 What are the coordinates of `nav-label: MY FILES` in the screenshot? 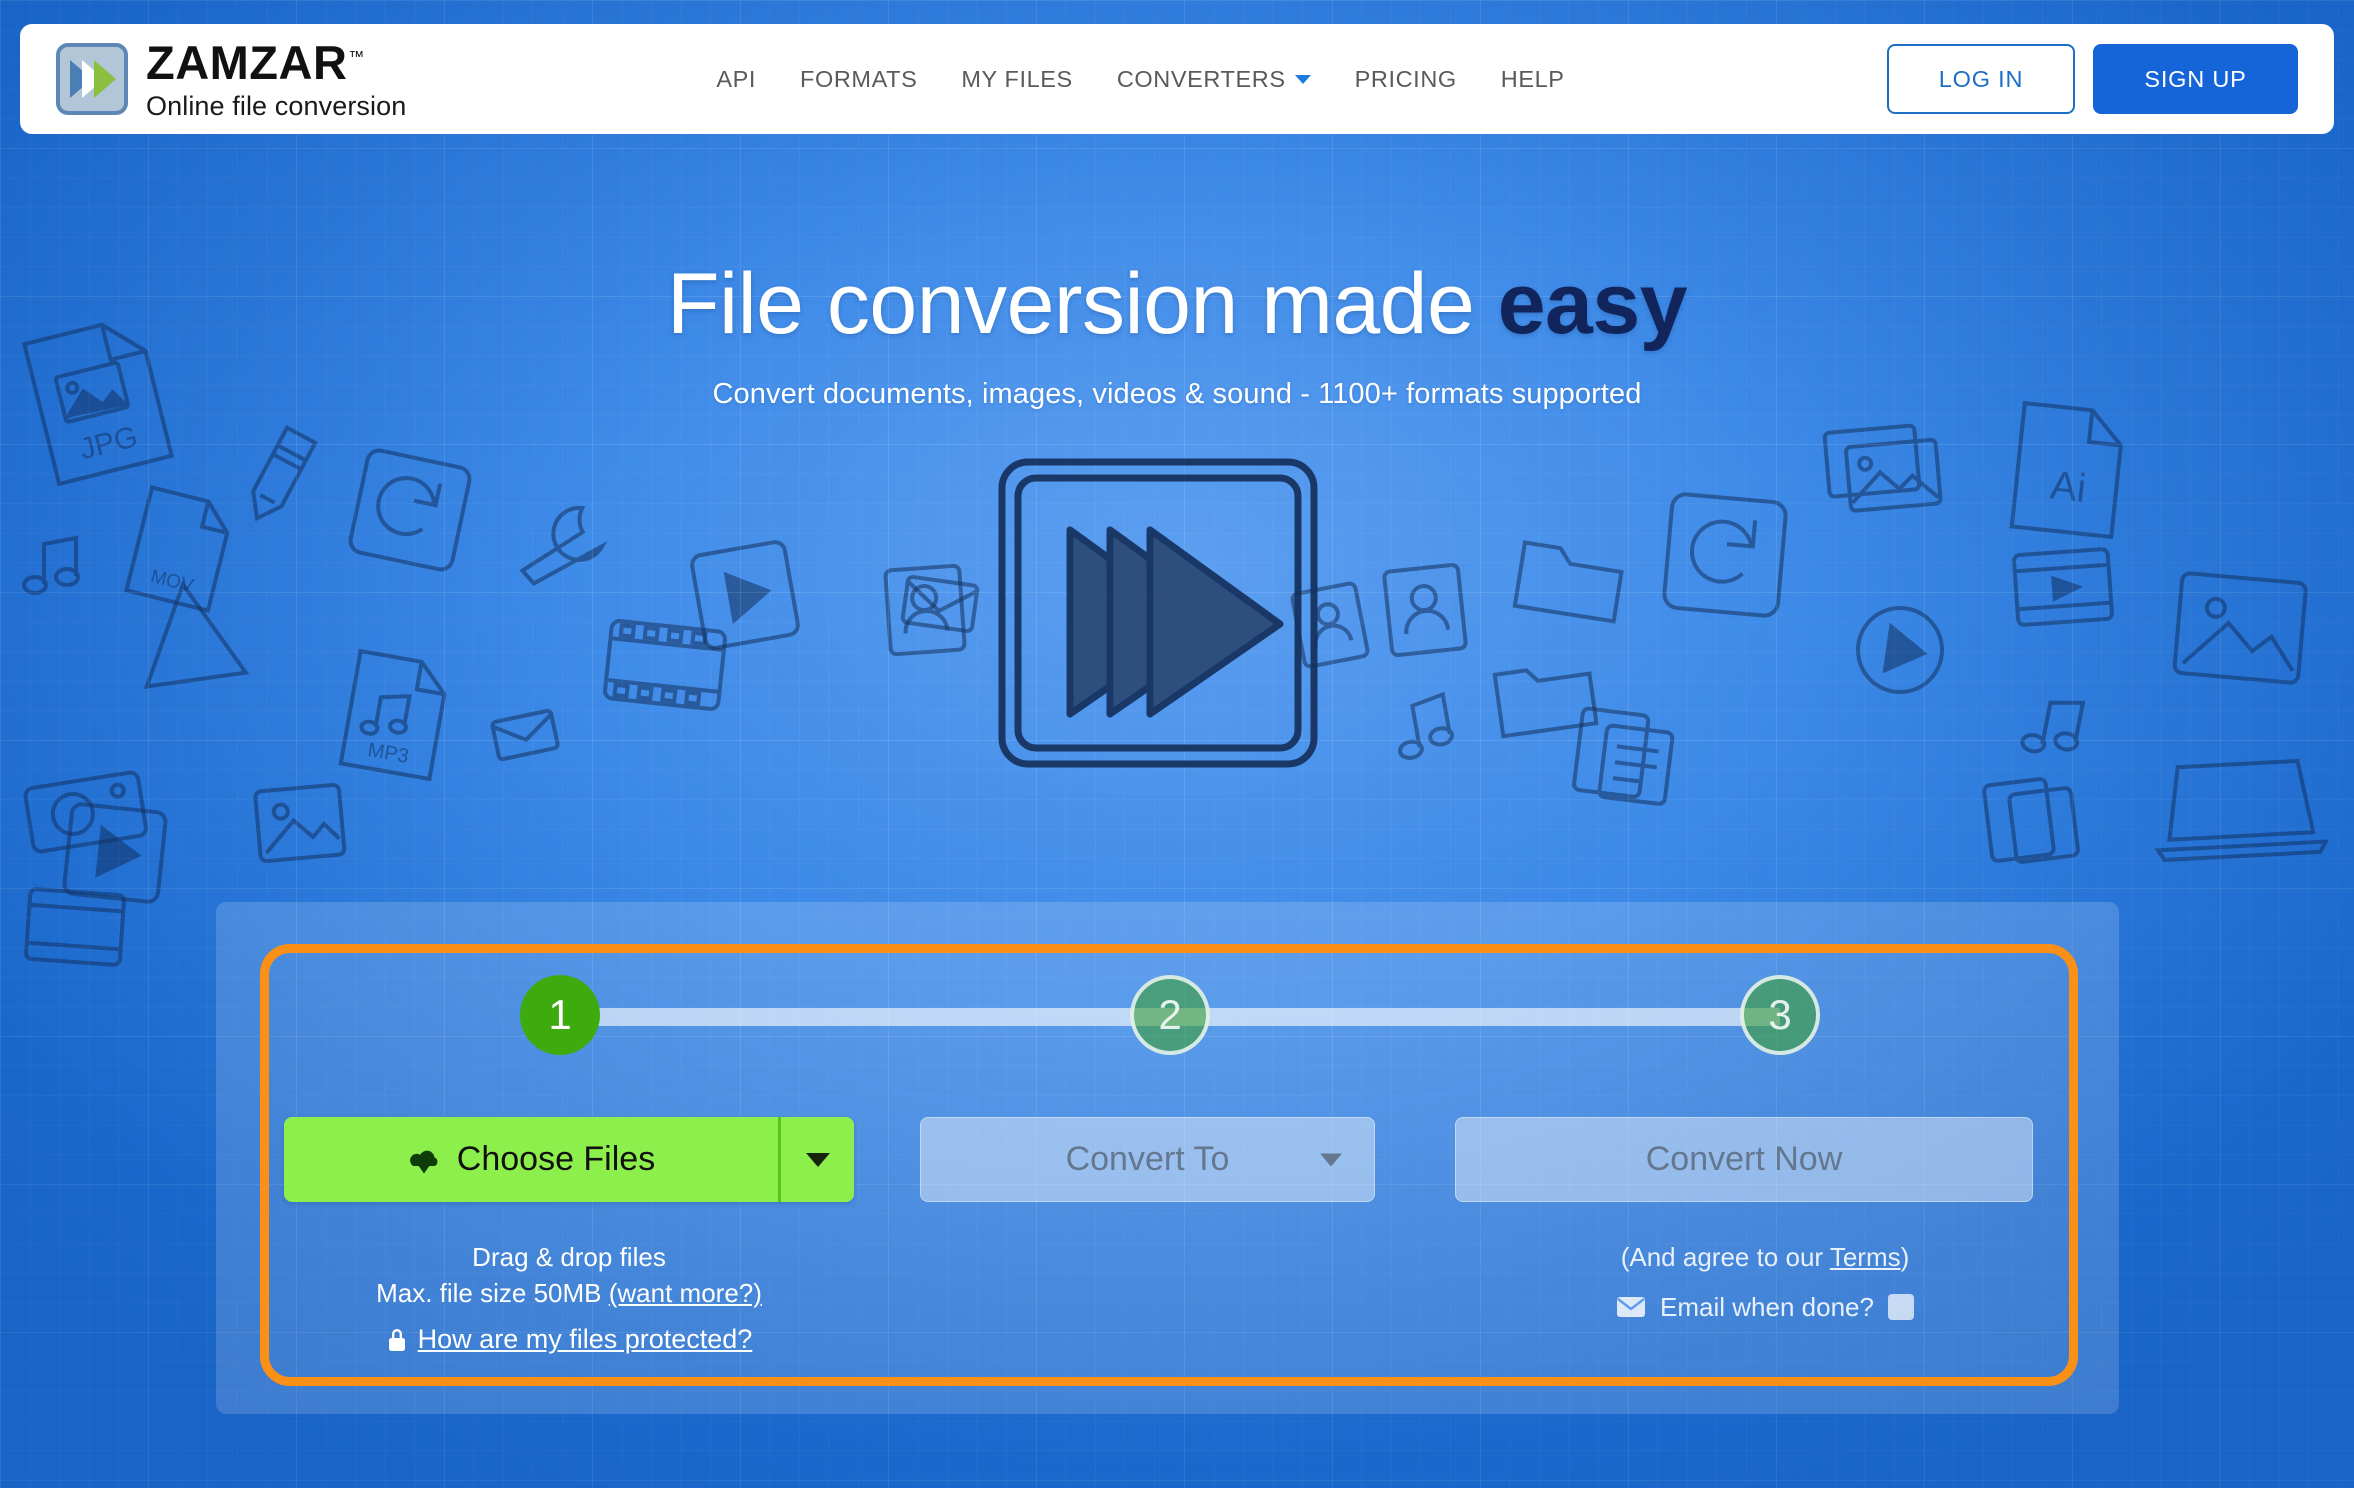 It's located at (1017, 78).